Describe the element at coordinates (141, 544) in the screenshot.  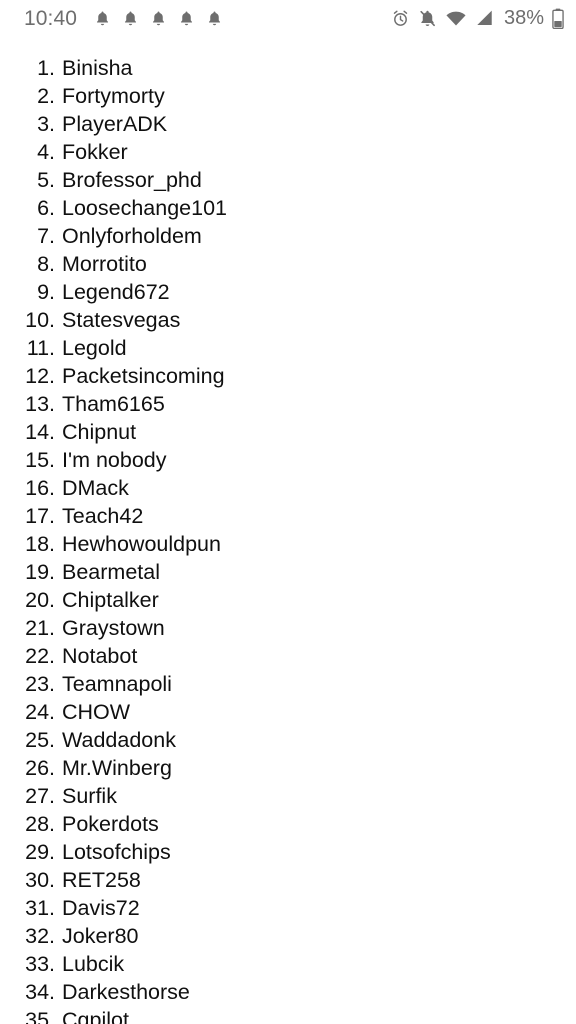
I see `list-item-name: Hewhowouldpun` at that location.